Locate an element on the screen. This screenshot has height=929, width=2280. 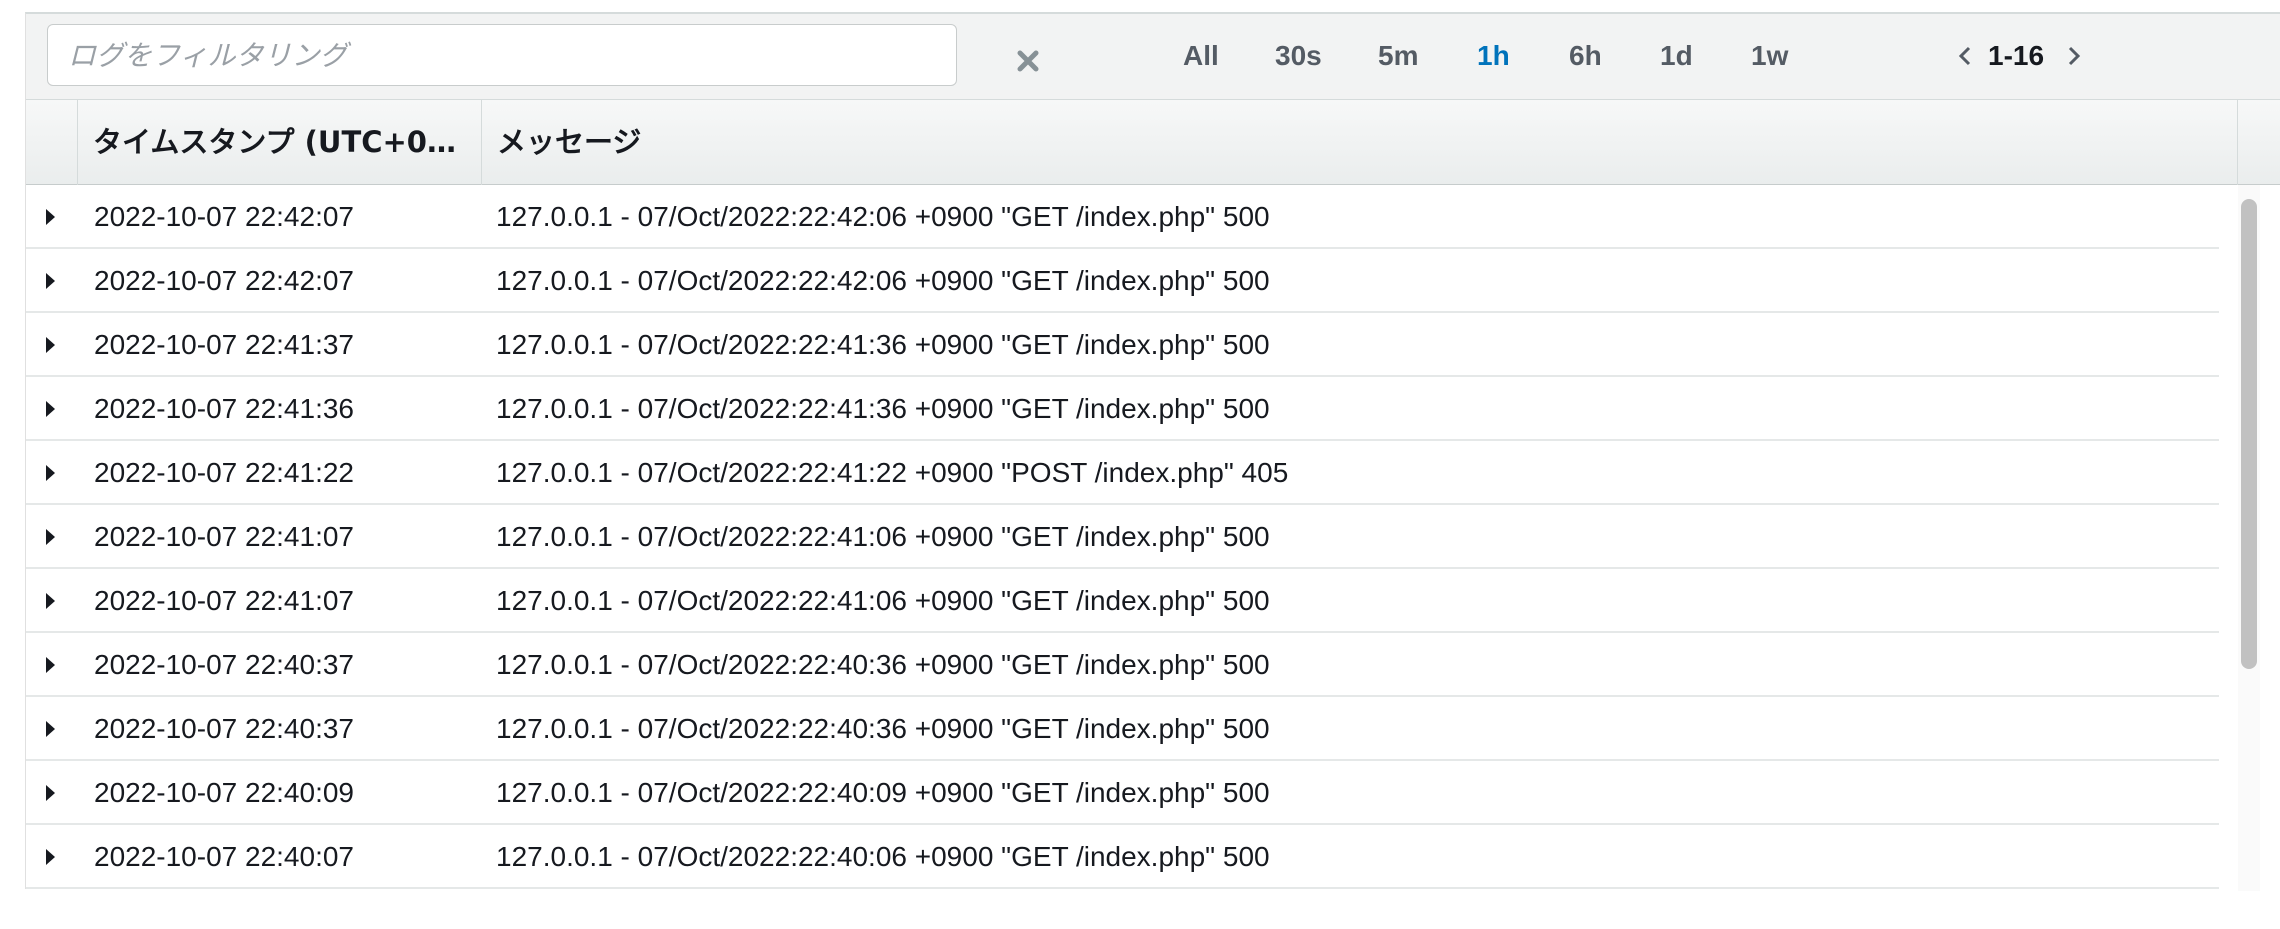
range-button-all: All is located at coordinates (1201, 56).